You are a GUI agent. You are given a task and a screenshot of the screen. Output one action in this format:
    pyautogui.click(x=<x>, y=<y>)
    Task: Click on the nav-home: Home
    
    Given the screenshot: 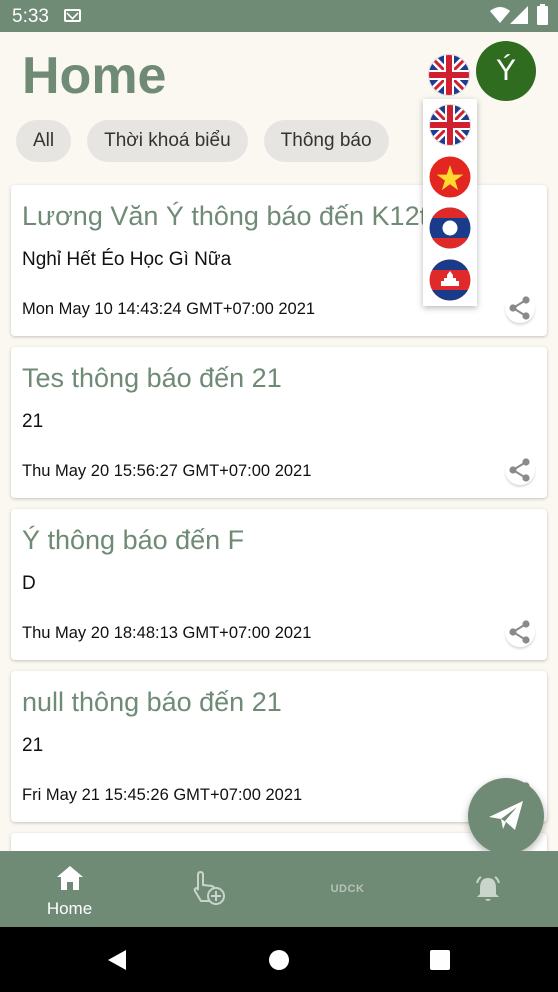 What is the action you would take?
    pyautogui.click(x=69, y=889)
    